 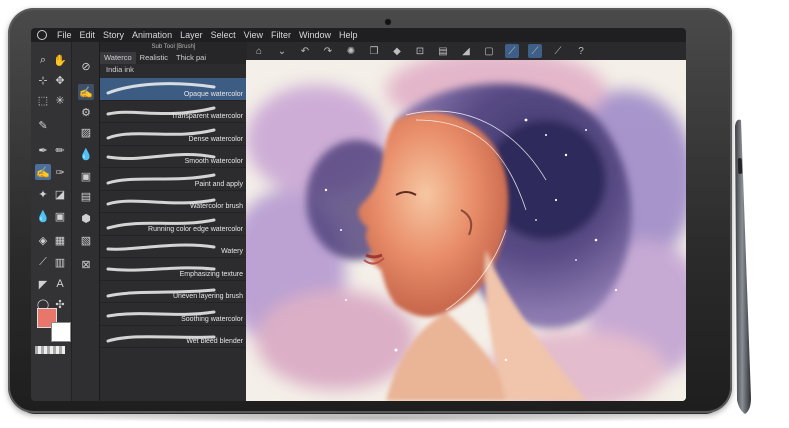 What do you see at coordinates (420, 51) in the screenshot?
I see `crop-icon: ⊡` at bounding box center [420, 51].